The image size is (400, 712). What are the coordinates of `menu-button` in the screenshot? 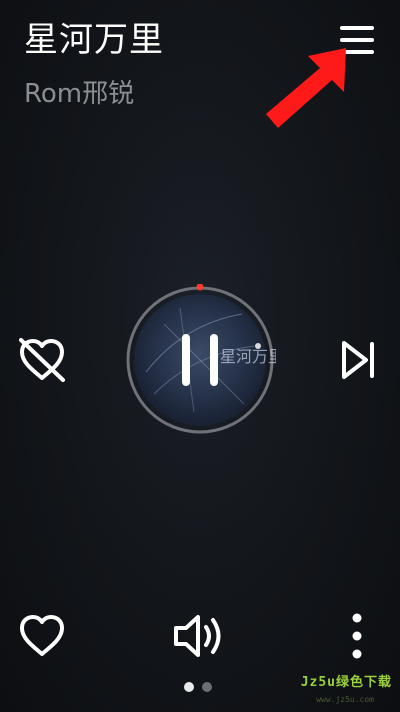 It's located at (357, 40).